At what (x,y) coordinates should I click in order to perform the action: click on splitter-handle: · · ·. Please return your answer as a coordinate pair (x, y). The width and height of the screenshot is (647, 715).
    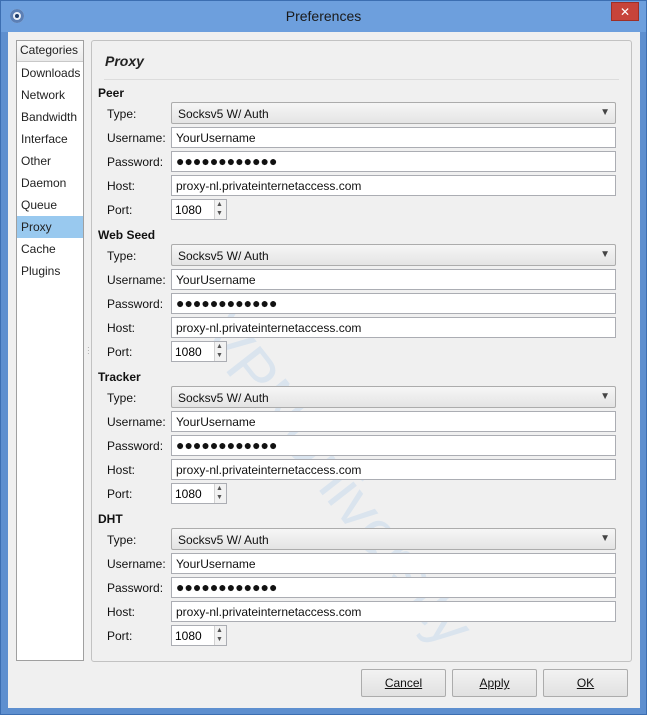
    Looking at the image, I should click on (88, 351).